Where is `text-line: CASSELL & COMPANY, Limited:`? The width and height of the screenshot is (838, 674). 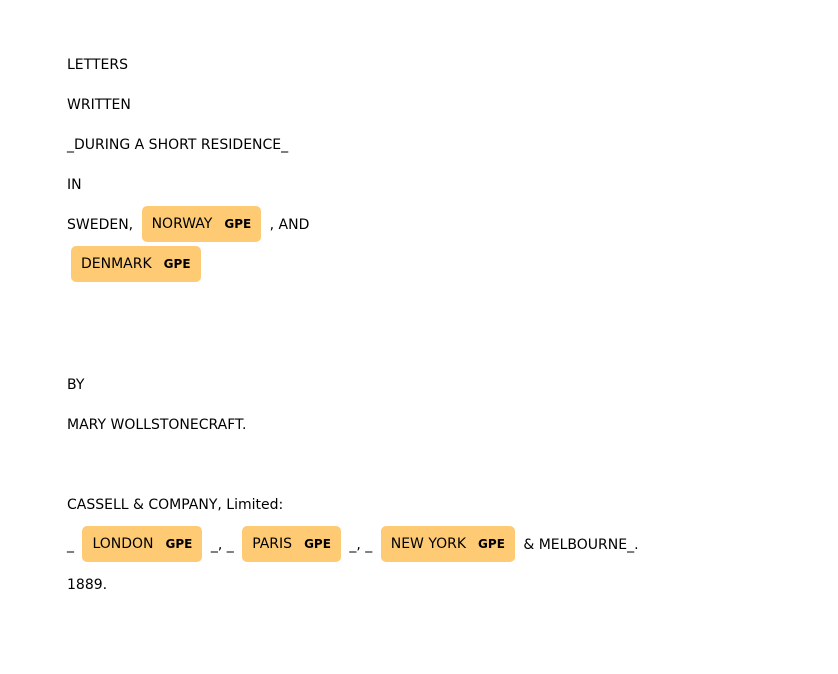 text-line: CASSELL & COMPANY, Limited: is located at coordinates (175, 505).